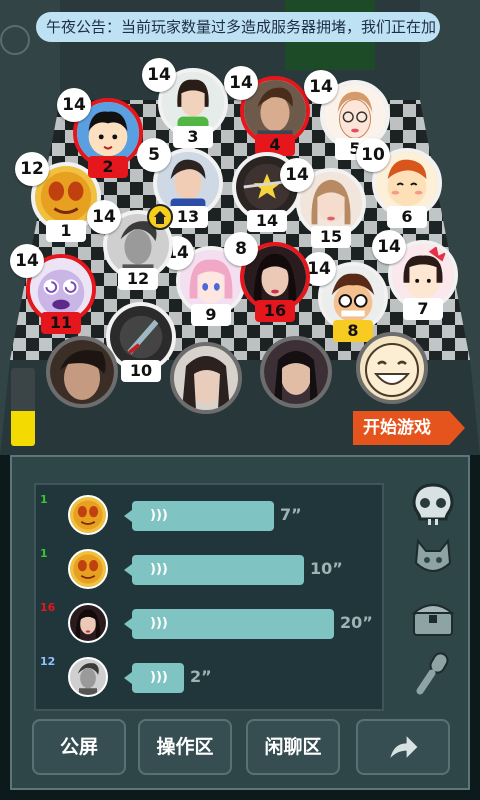 The height and width of the screenshot is (800, 480). Describe the element at coordinates (399, 183) in the screenshot. I see `player-seat-6: 10 6` at that location.